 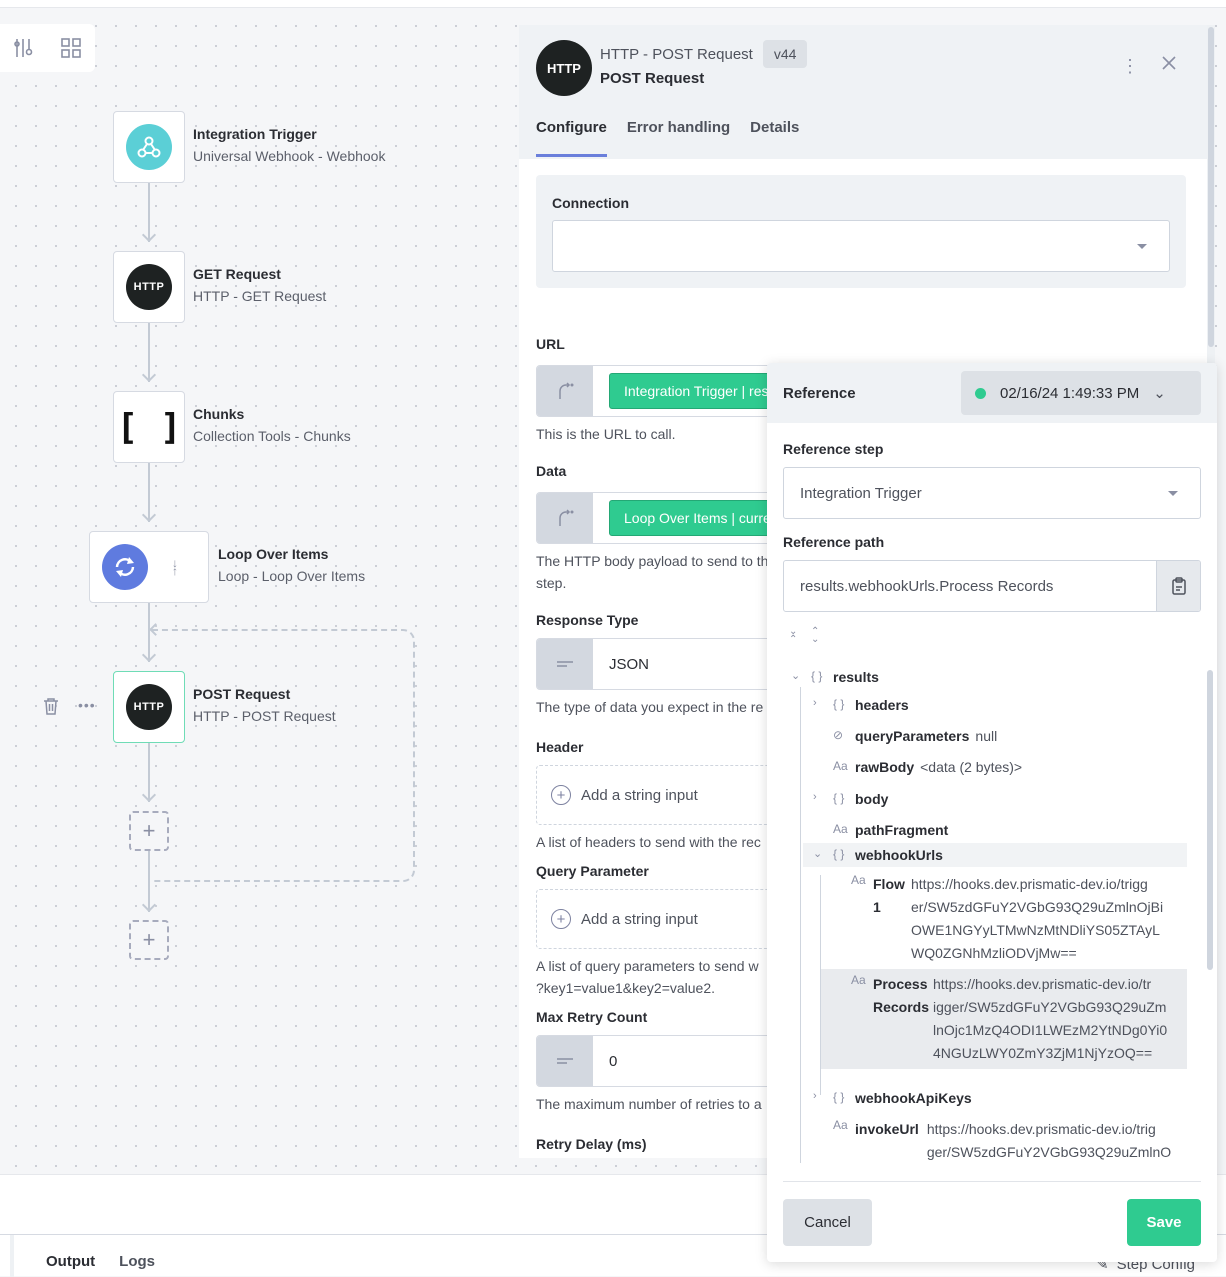 What do you see at coordinates (242, 694) in the screenshot?
I see `node-title: POST Request` at bounding box center [242, 694].